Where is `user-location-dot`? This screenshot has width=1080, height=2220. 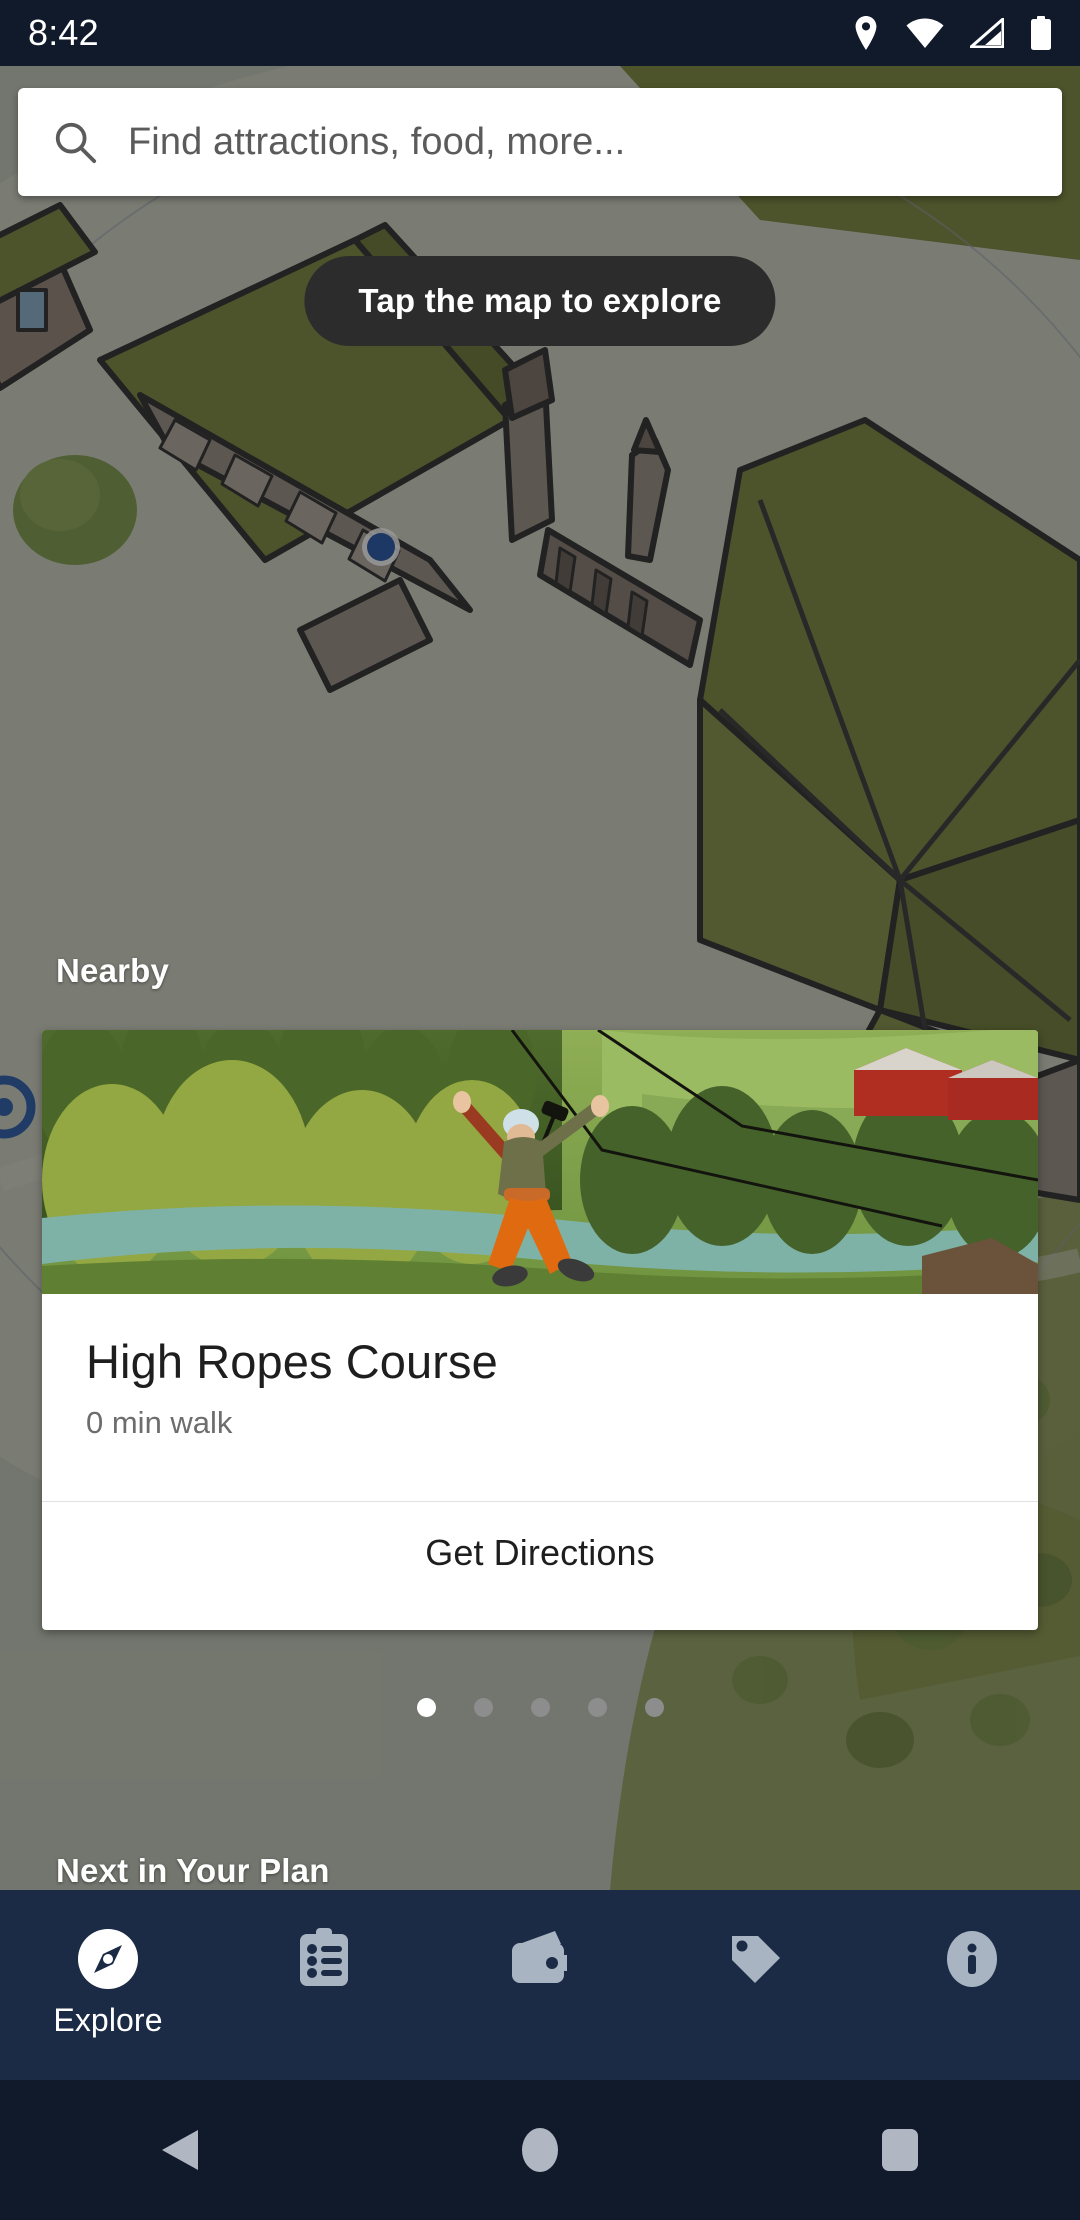 user-location-dot is located at coordinates (381, 547).